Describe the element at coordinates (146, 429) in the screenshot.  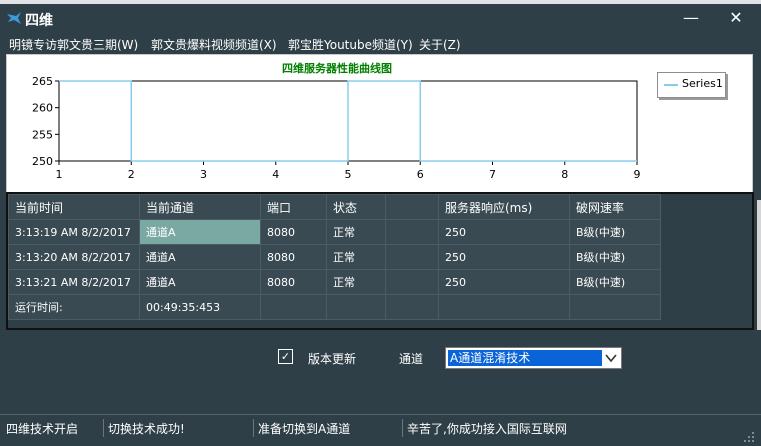
I see `status-switch-success: 切换技术成功!` at that location.